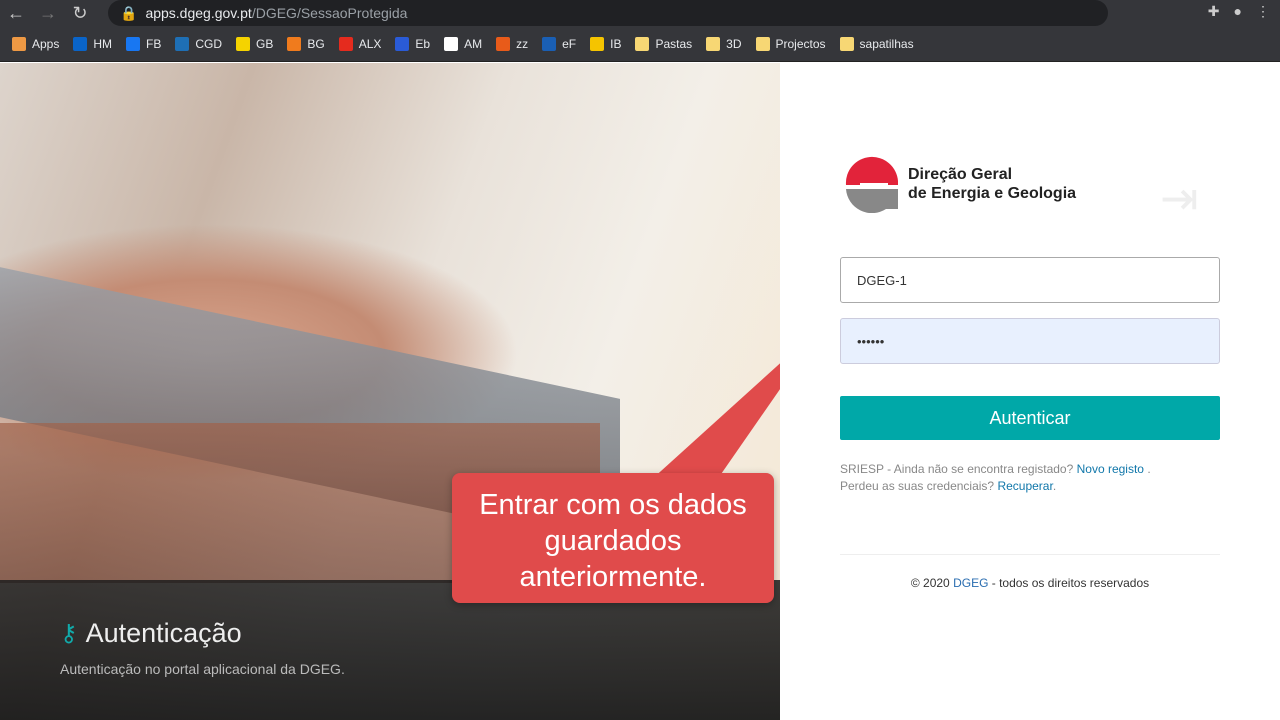 This screenshot has width=1280, height=720. I want to click on username-input, so click(1030, 280).